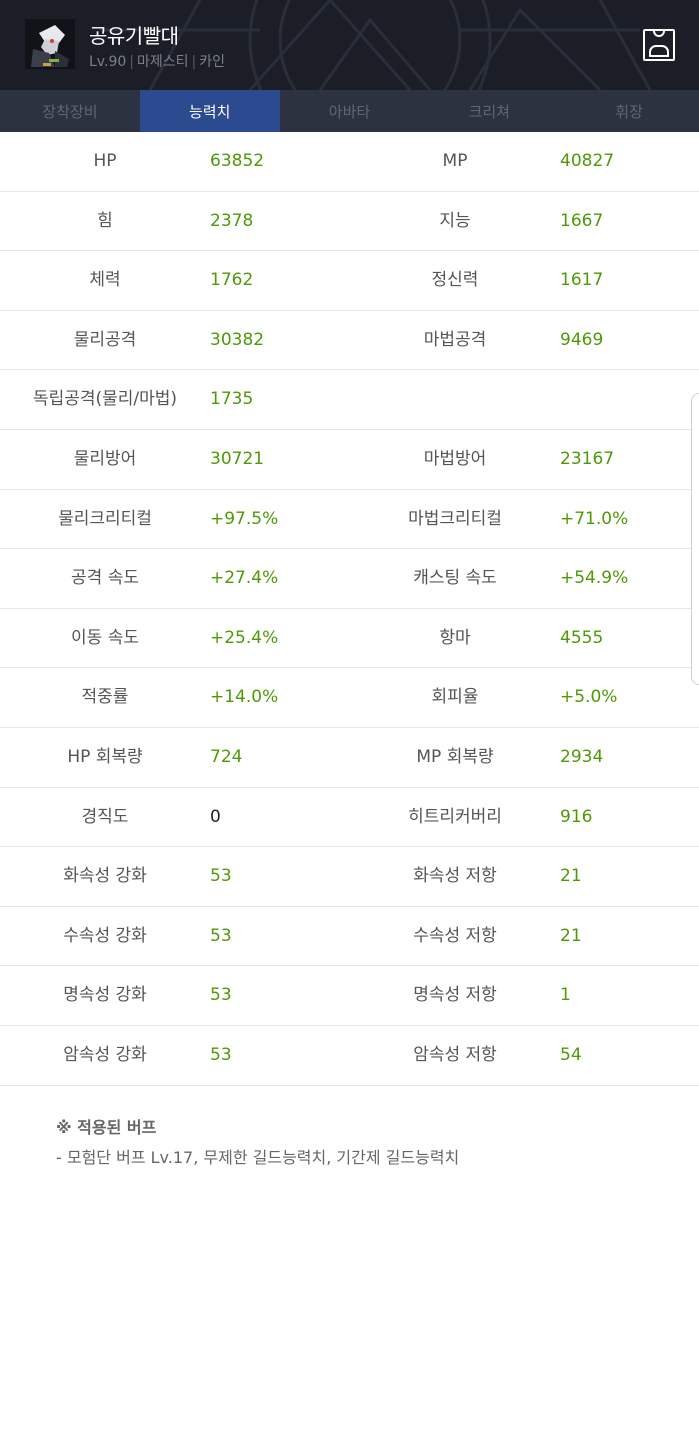 The width and height of the screenshot is (699, 1438). I want to click on stat-value: +27.4%, so click(244, 578).